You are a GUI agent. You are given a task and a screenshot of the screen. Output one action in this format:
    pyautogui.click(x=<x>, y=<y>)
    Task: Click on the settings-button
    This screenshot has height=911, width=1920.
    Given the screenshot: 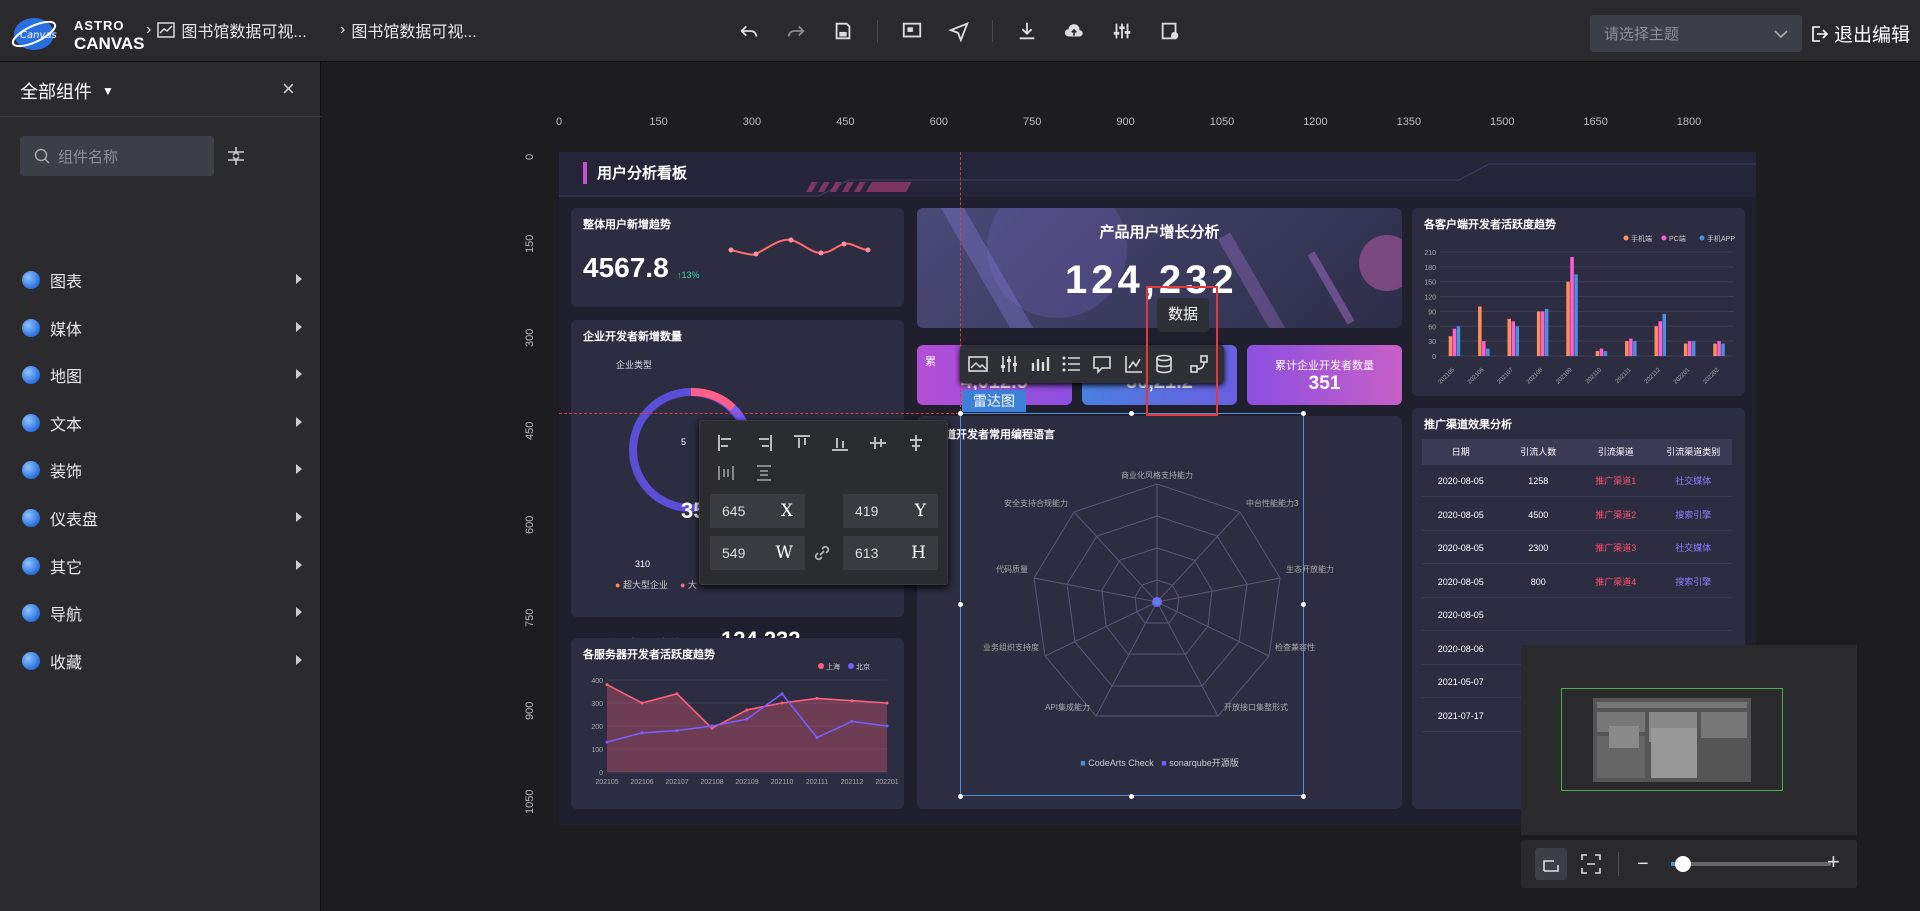 What is the action you would take?
    pyautogui.click(x=1009, y=364)
    